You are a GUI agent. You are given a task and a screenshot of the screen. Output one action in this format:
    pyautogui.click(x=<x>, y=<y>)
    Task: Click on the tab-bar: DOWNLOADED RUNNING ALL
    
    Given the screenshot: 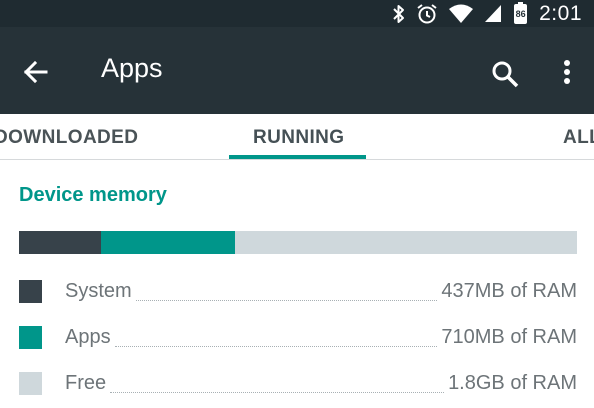 What is the action you would take?
    pyautogui.click(x=297, y=137)
    